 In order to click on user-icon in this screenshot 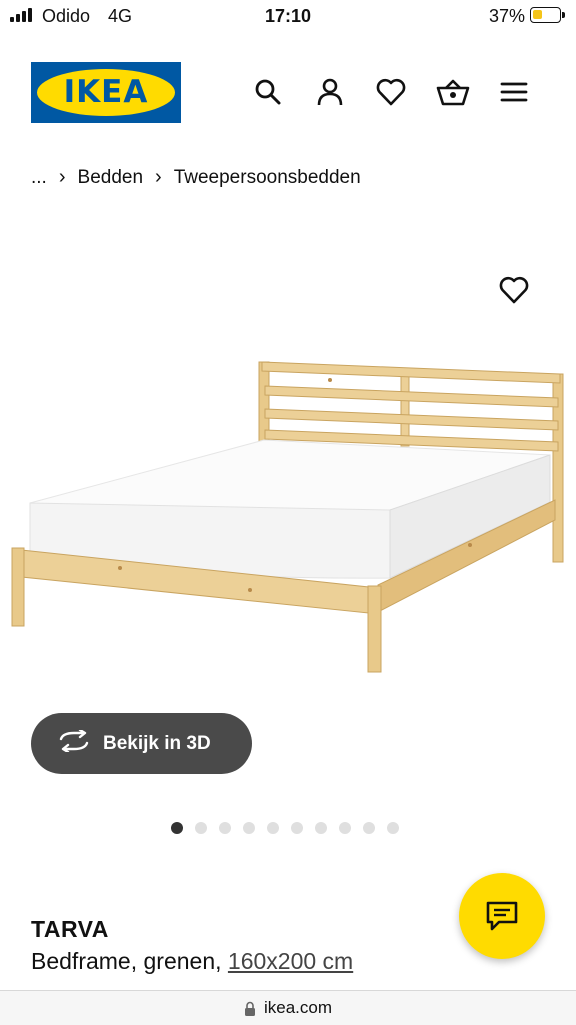, I will do `click(330, 92)`.